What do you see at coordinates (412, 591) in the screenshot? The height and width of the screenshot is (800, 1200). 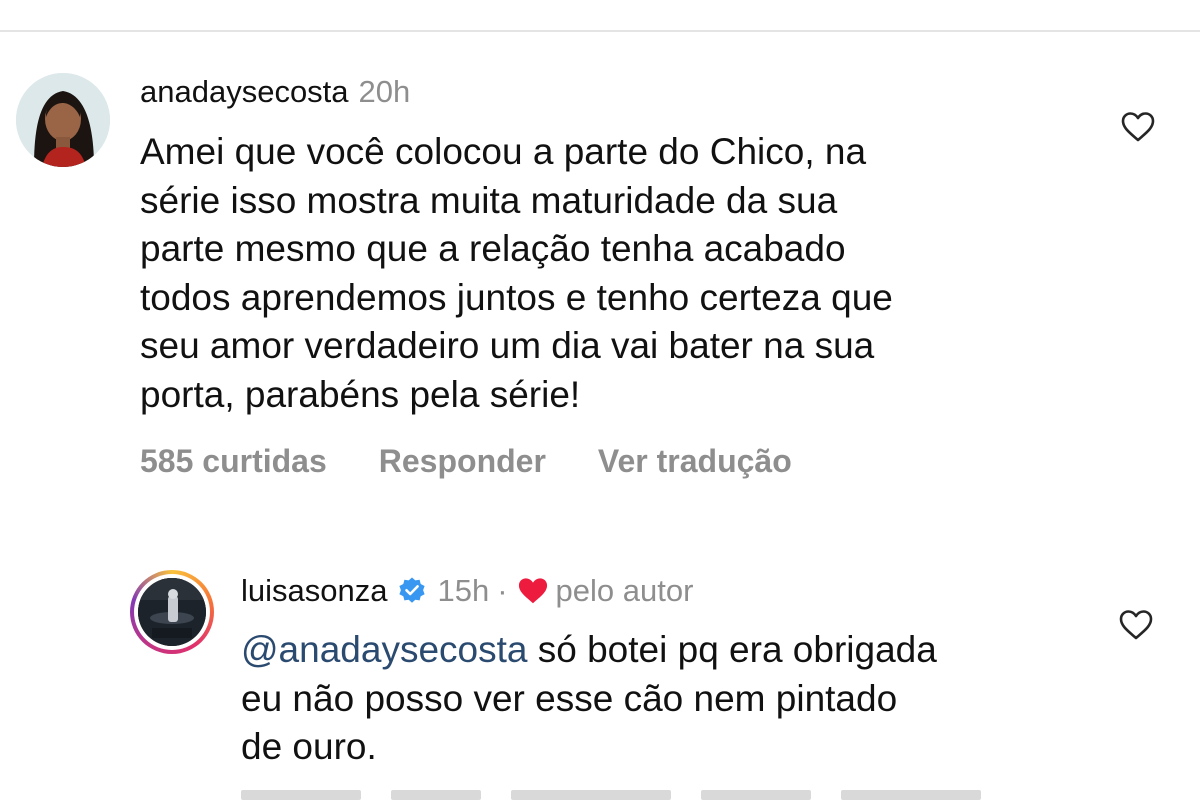 I see `verified-badge-icon` at bounding box center [412, 591].